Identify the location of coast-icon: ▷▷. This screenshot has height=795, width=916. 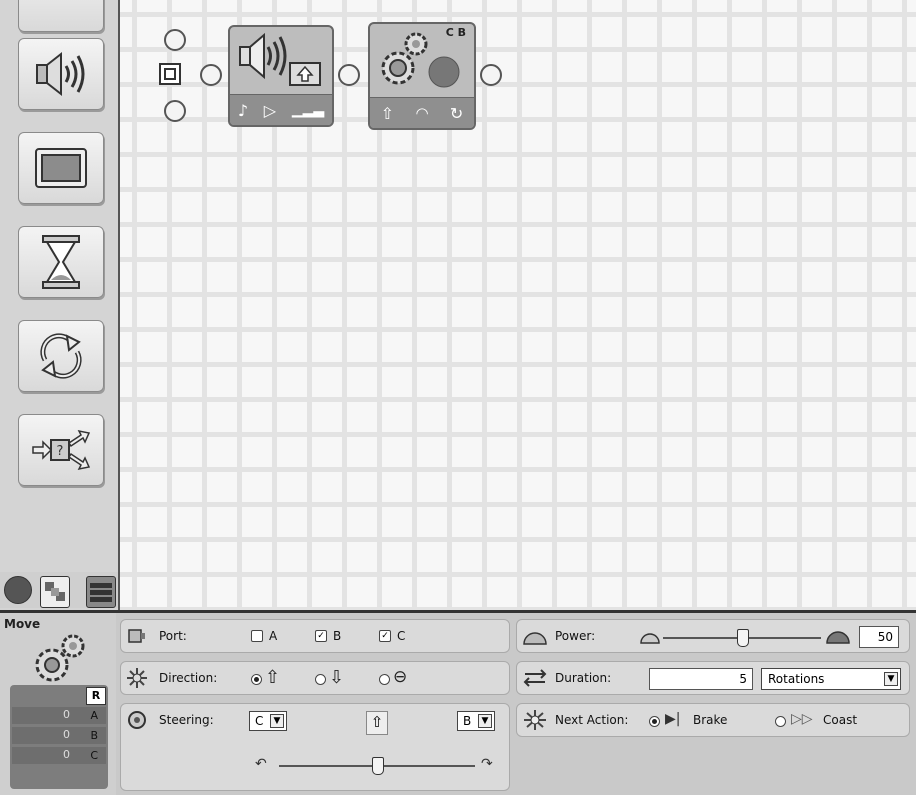
(802, 719).